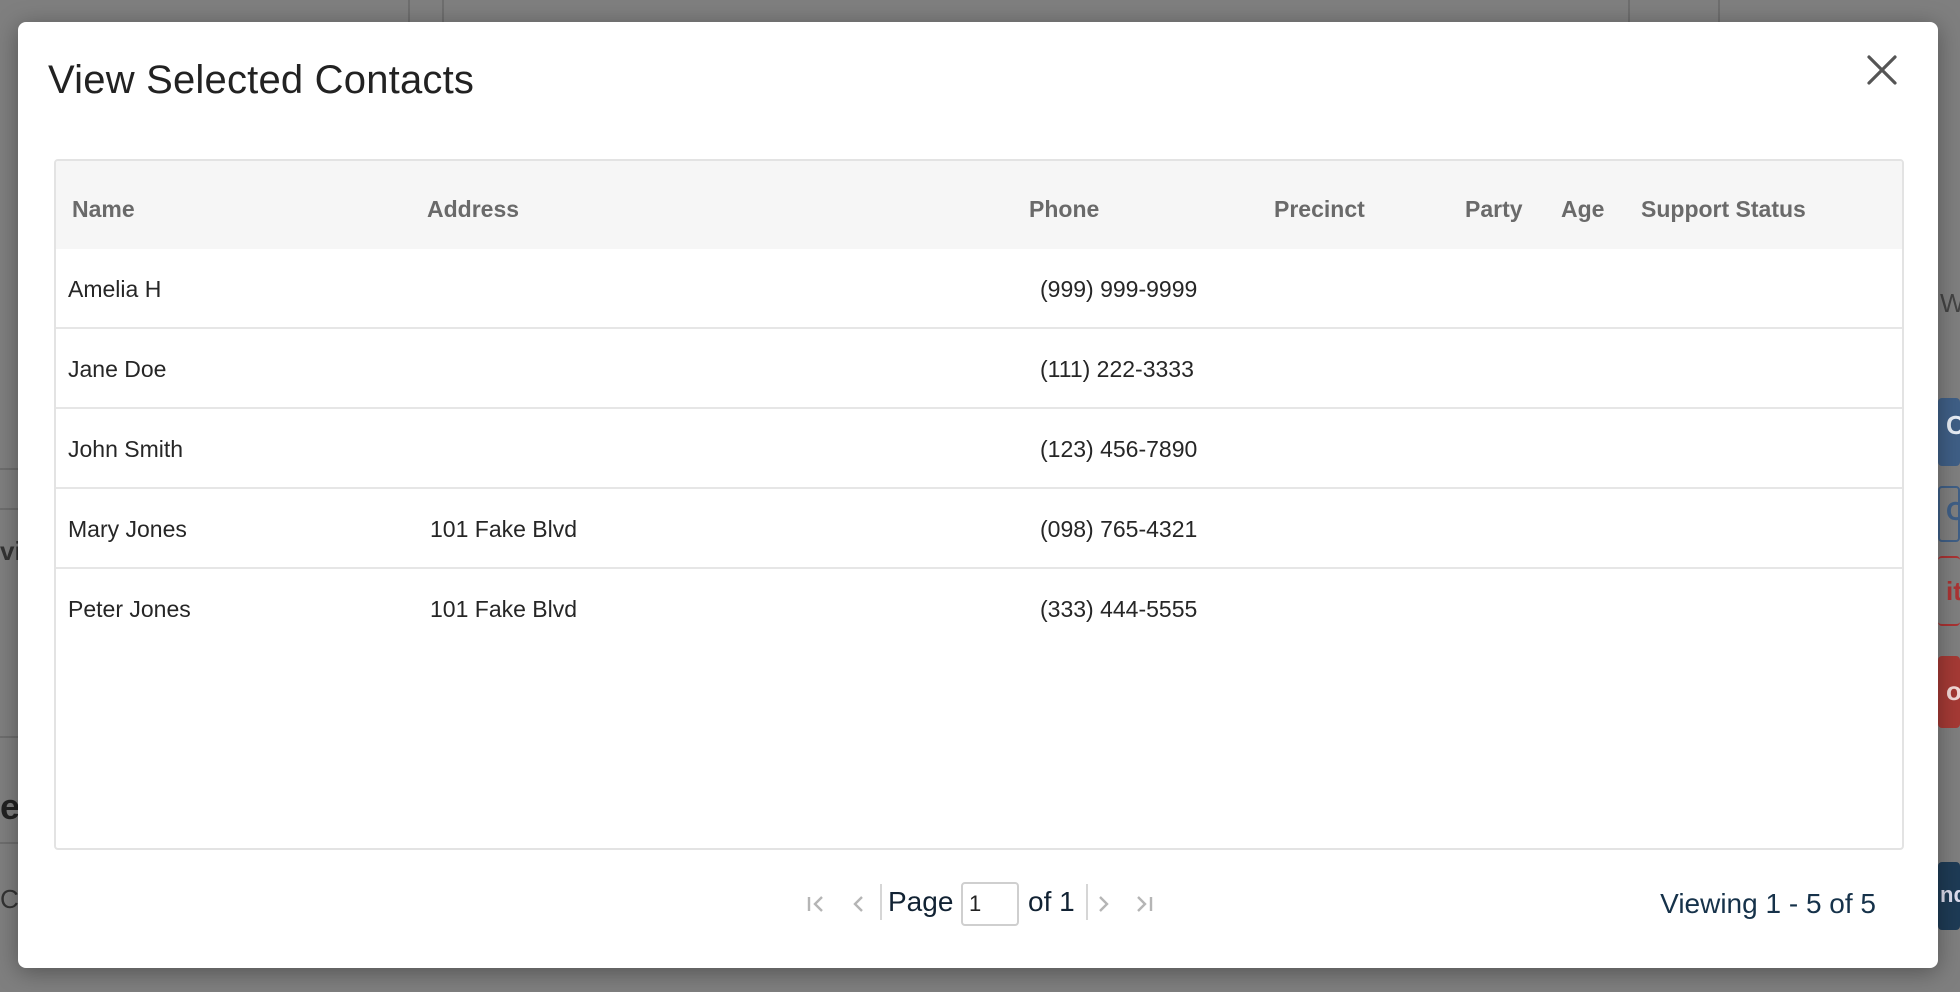 The height and width of the screenshot is (992, 1960). I want to click on column-header-address: Address, so click(473, 205).